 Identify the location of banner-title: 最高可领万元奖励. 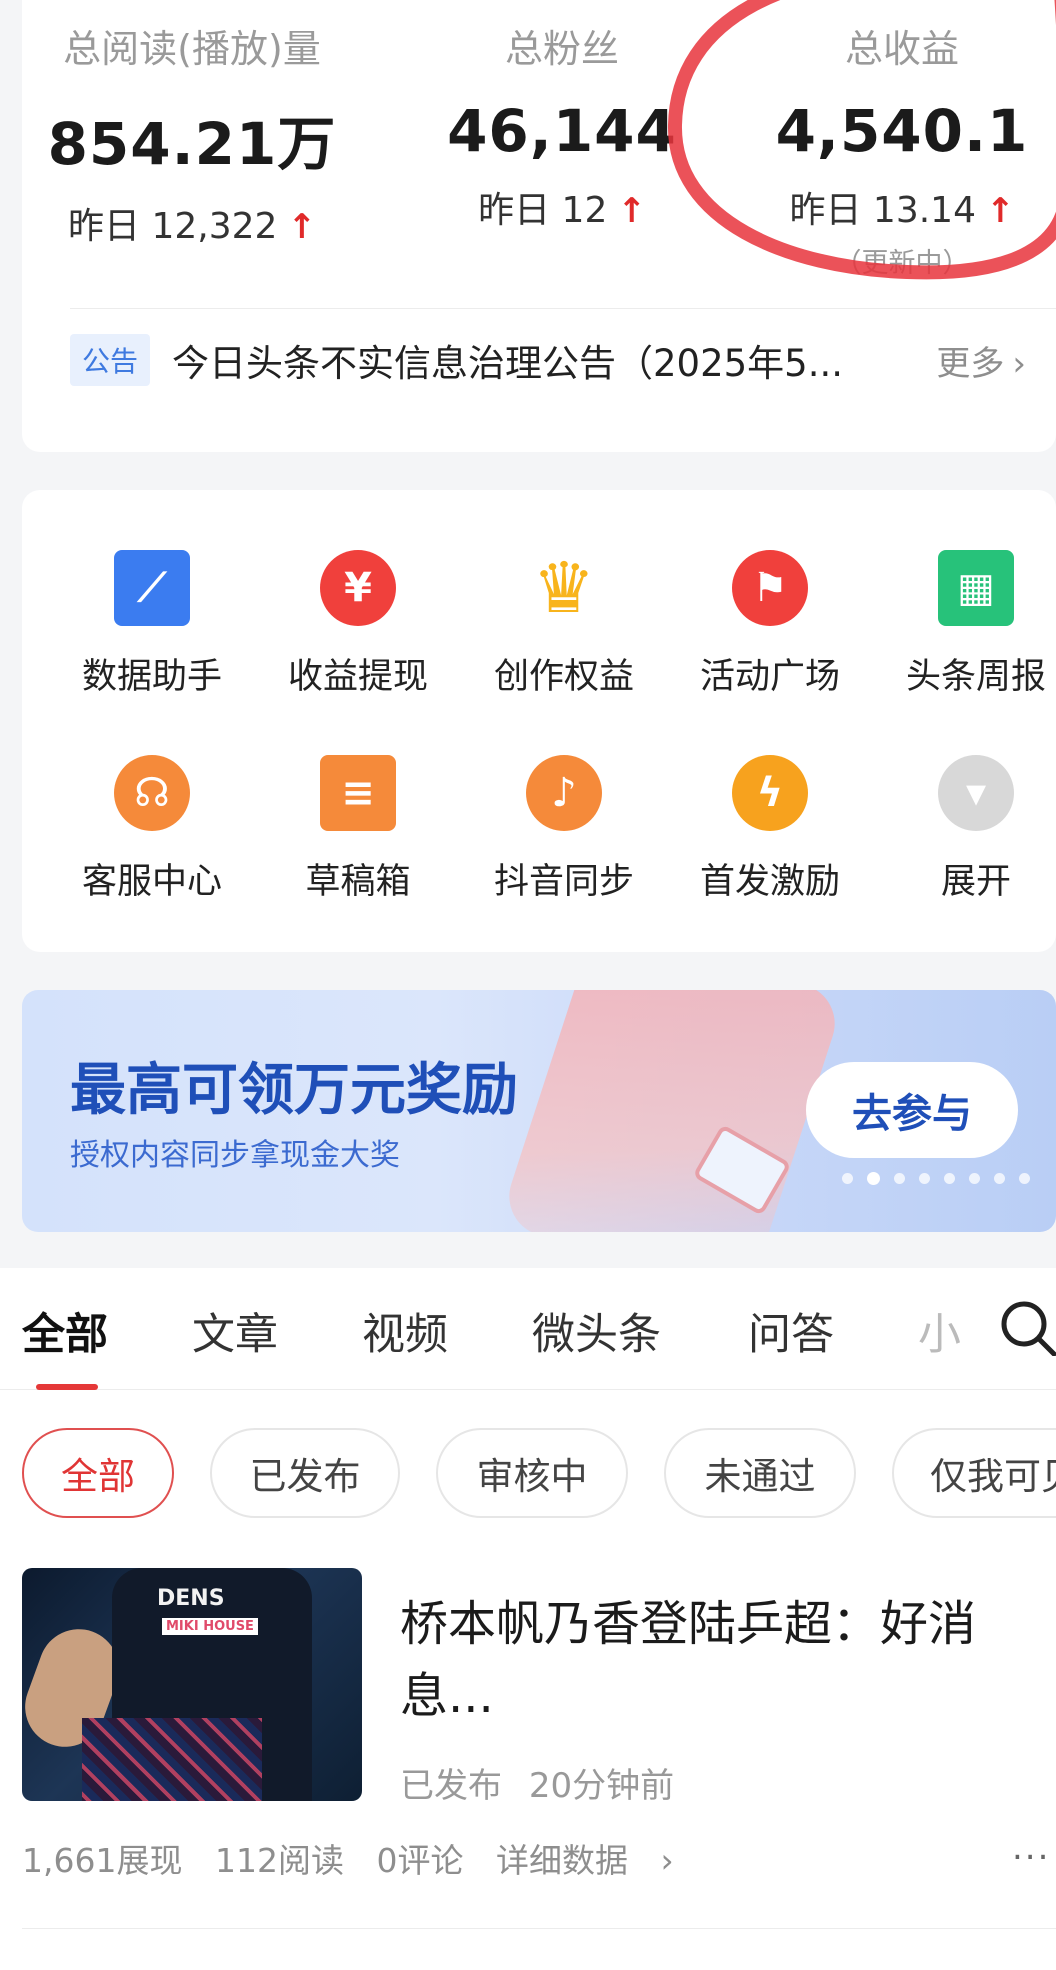
(294, 1090).